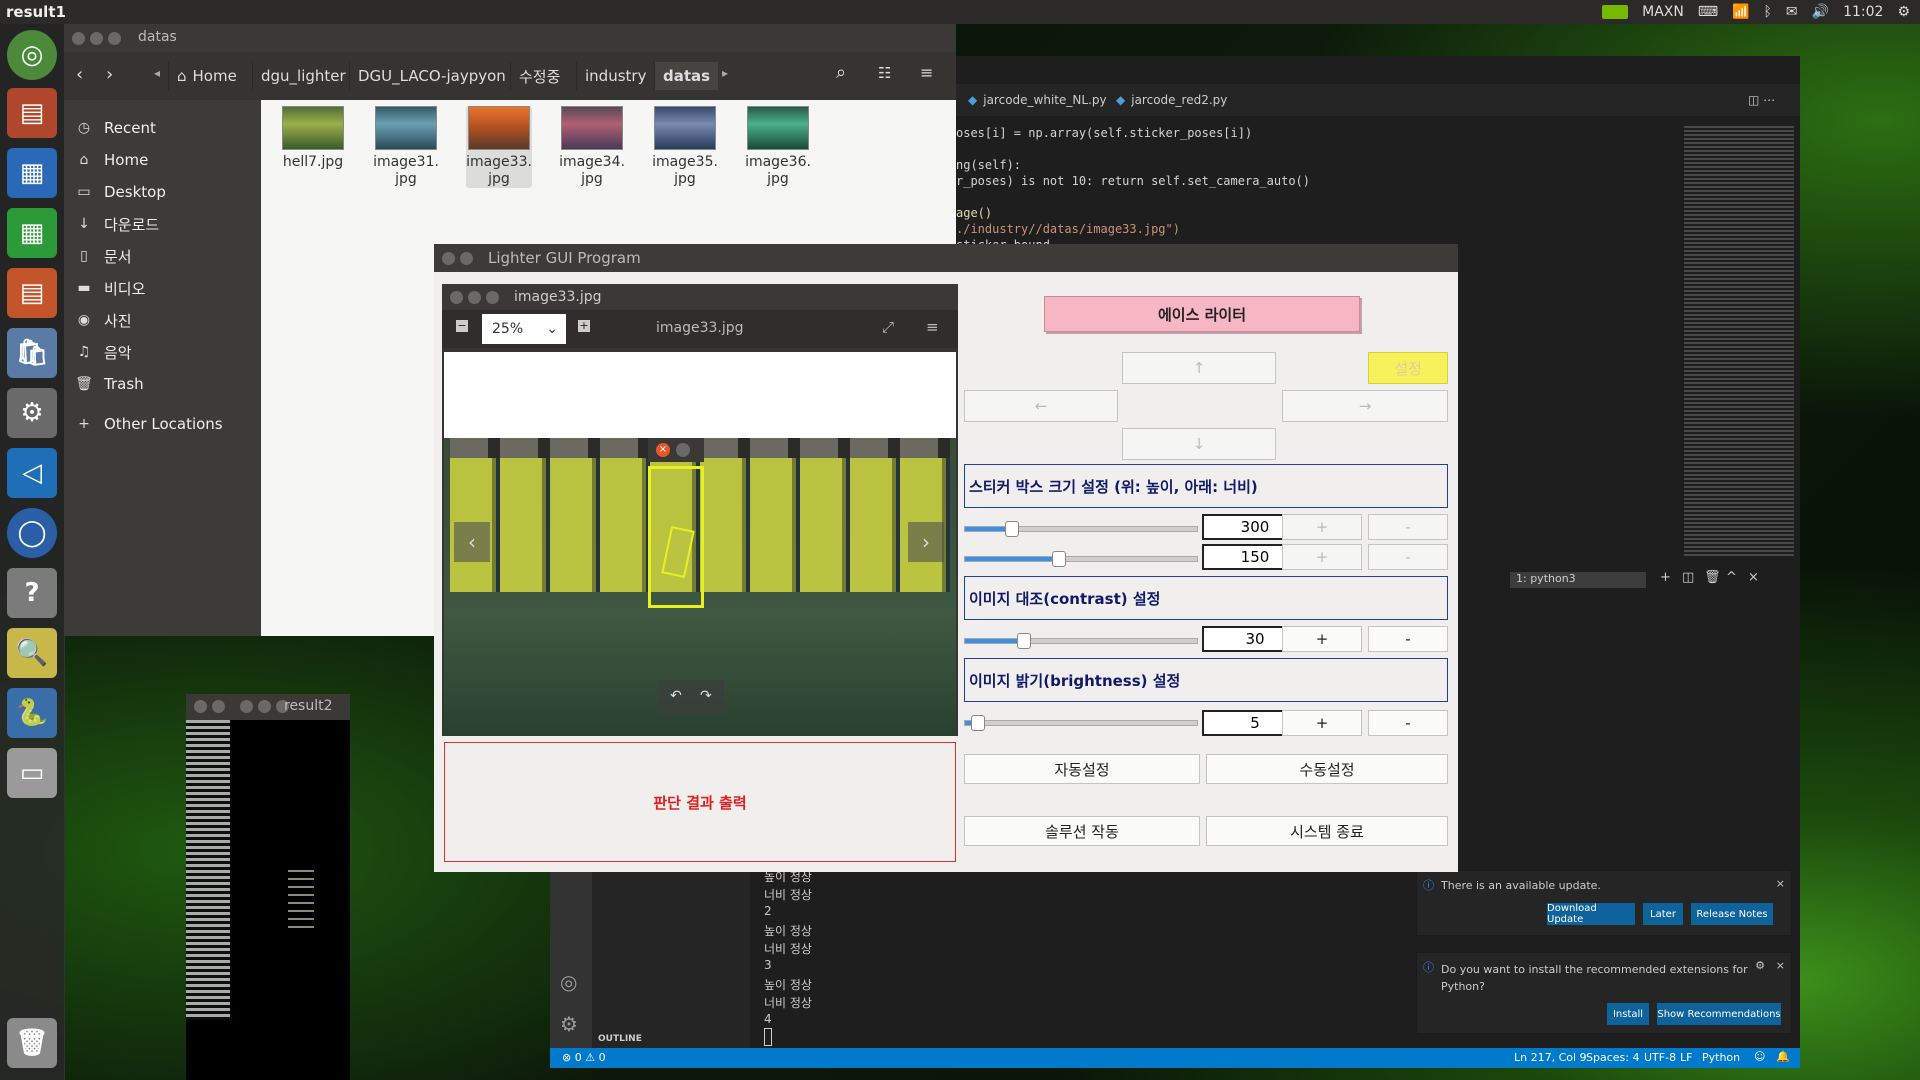 This screenshot has width=1920, height=1080. Describe the element at coordinates (1550, 1057) in the screenshot. I see `cursor-position: Ln 217, Col 9` at that location.